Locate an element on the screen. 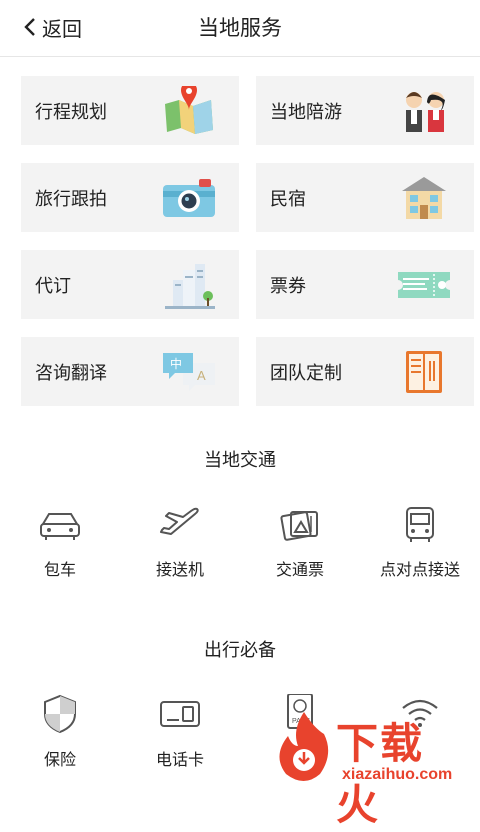  svg-text: A is located at coordinates (201, 375).